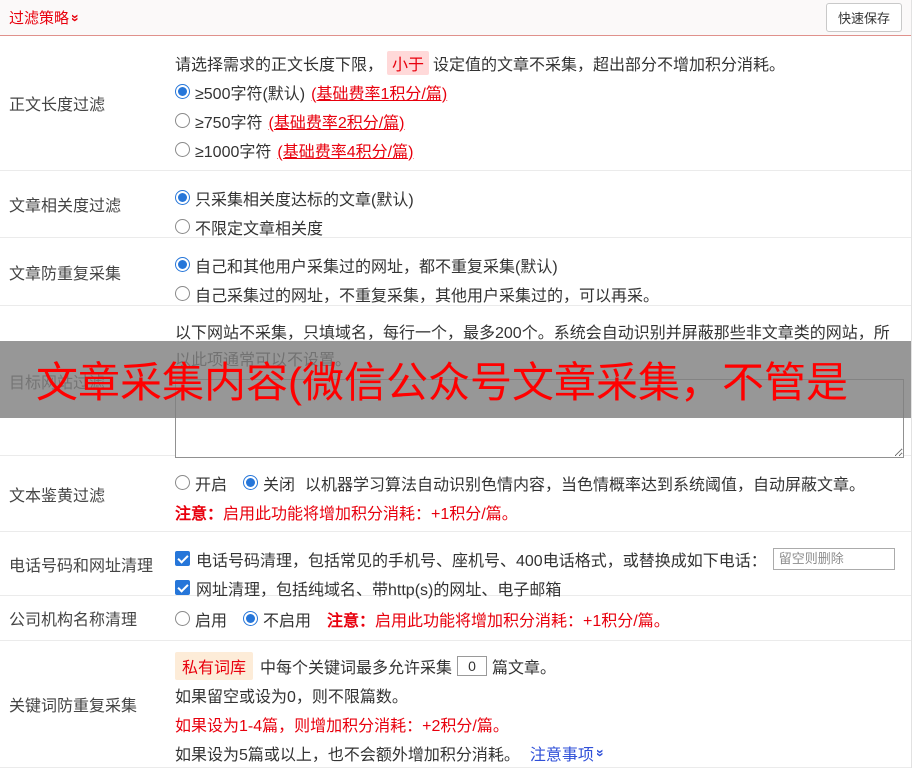 The height and width of the screenshot is (768, 912). Describe the element at coordinates (57, 105) in the screenshot. I see `section-label: 正文长度过滤` at that location.